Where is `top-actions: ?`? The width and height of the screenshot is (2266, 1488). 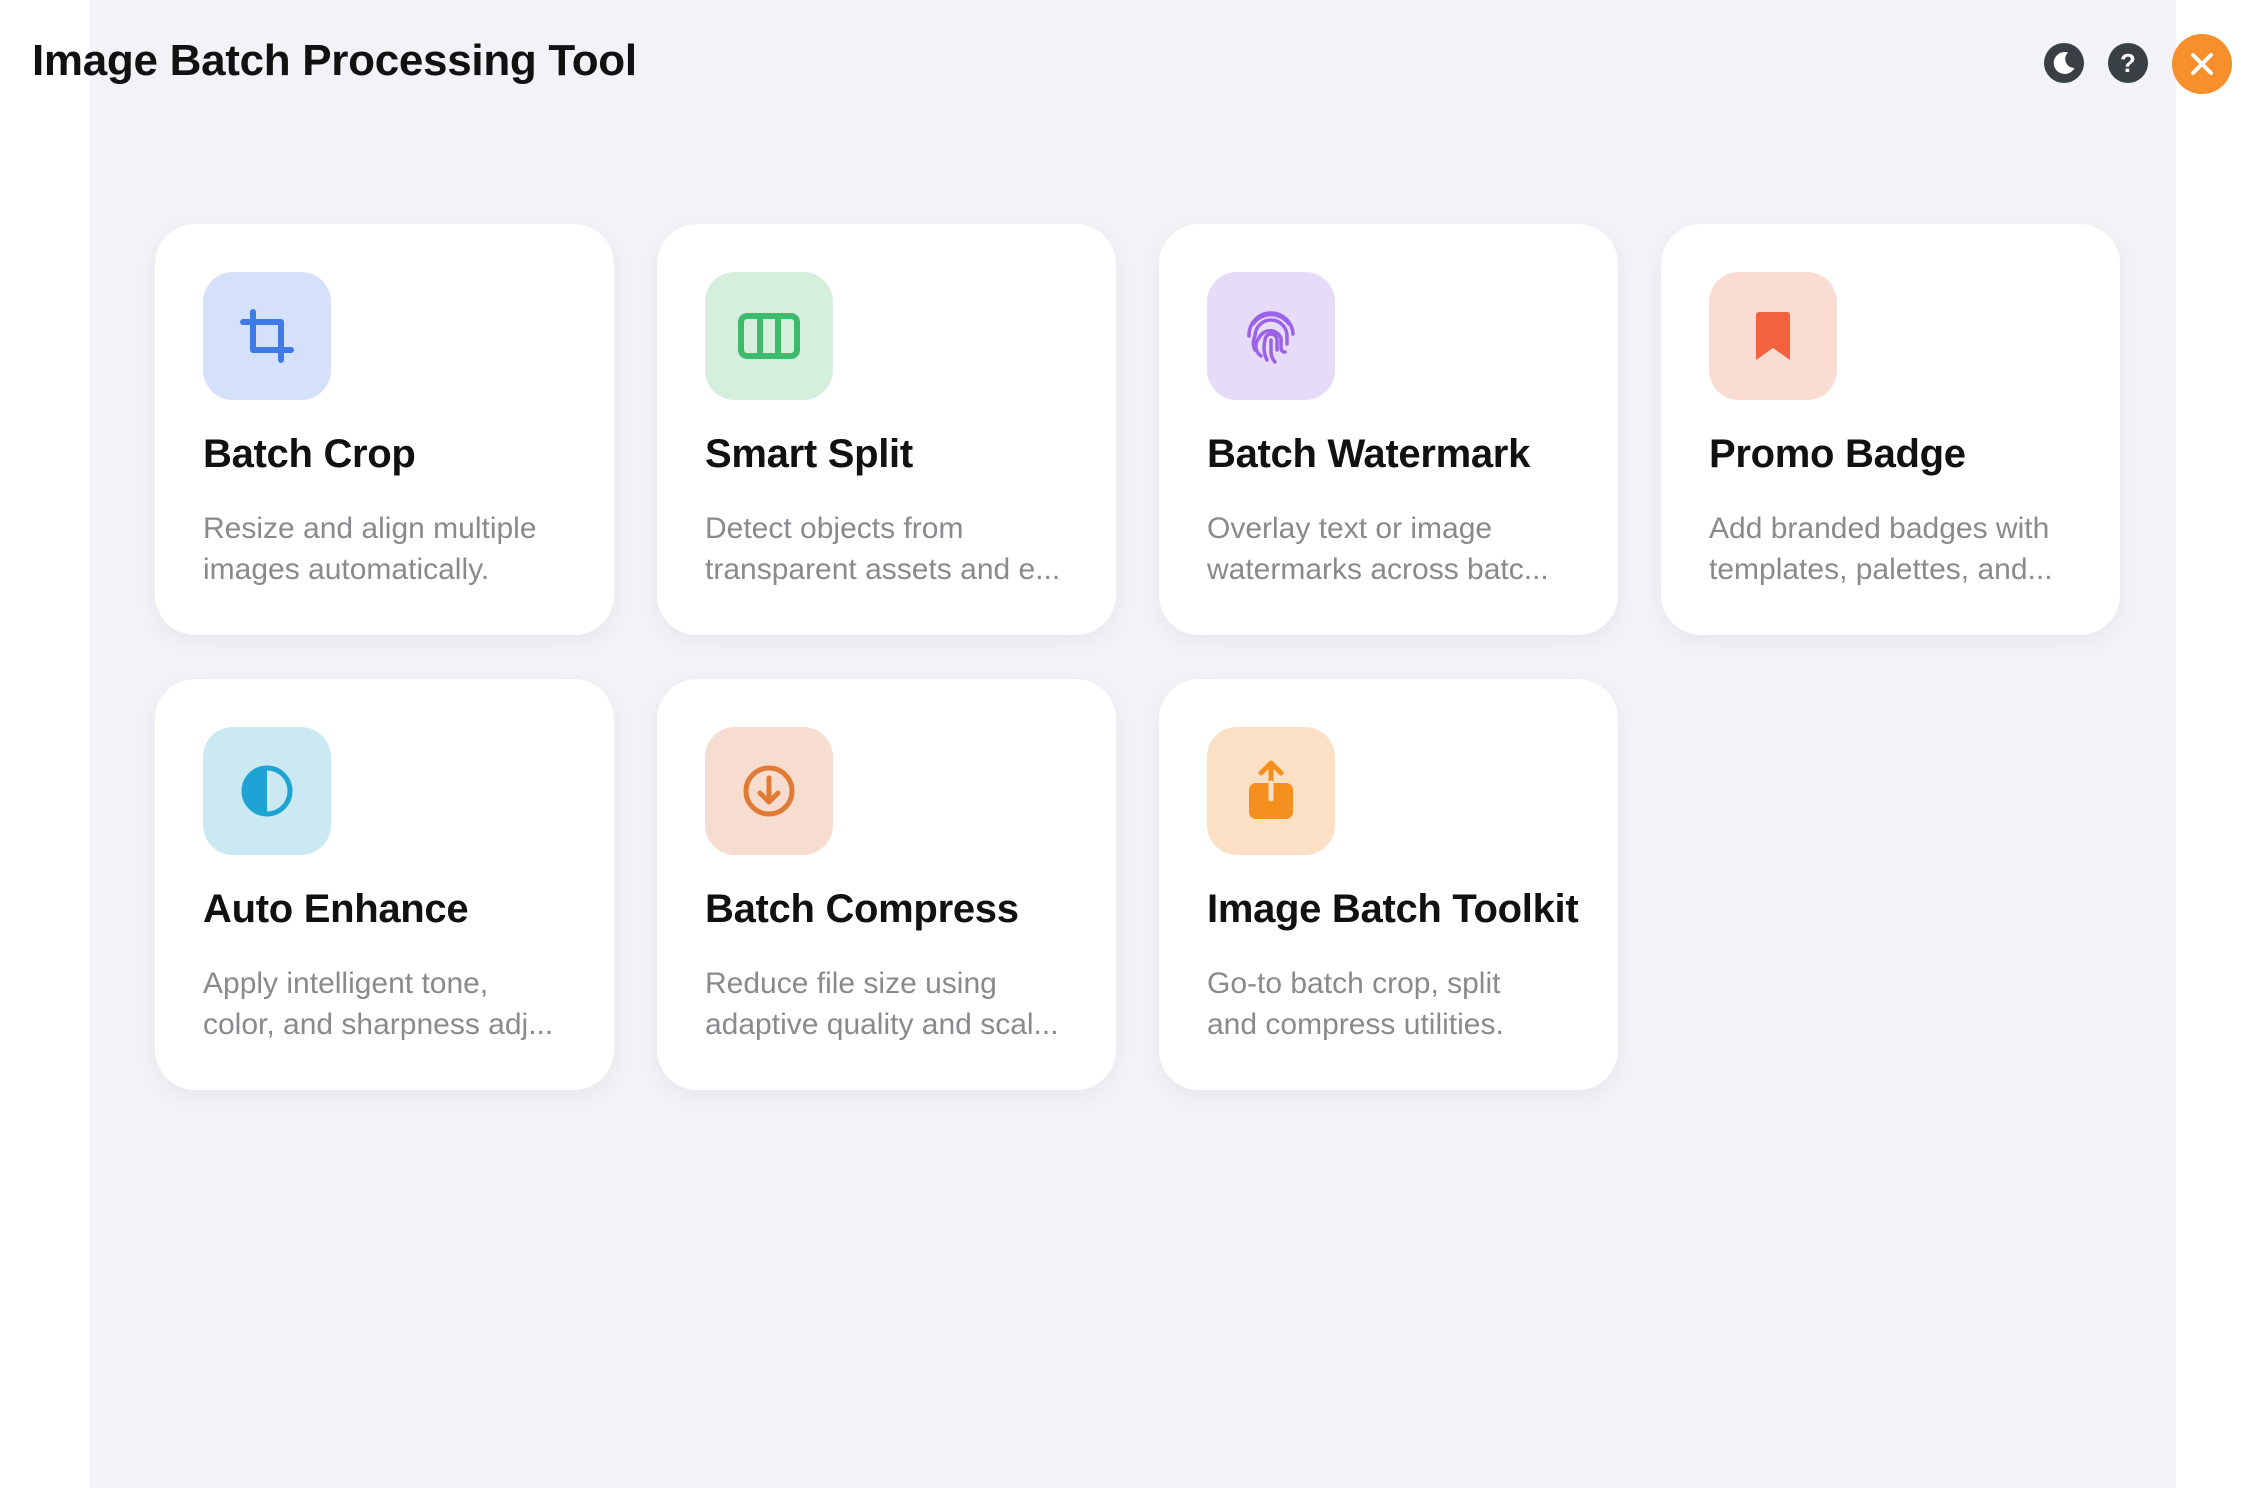 top-actions: ? is located at coordinates (1133, 64).